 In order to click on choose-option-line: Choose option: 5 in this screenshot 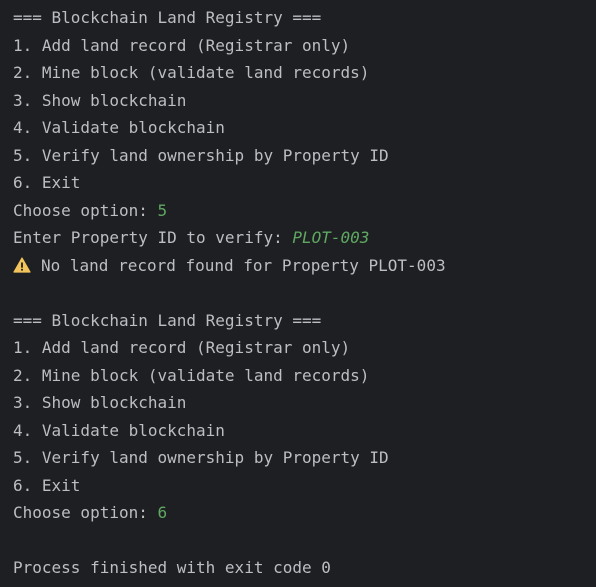, I will do `click(304, 211)`.